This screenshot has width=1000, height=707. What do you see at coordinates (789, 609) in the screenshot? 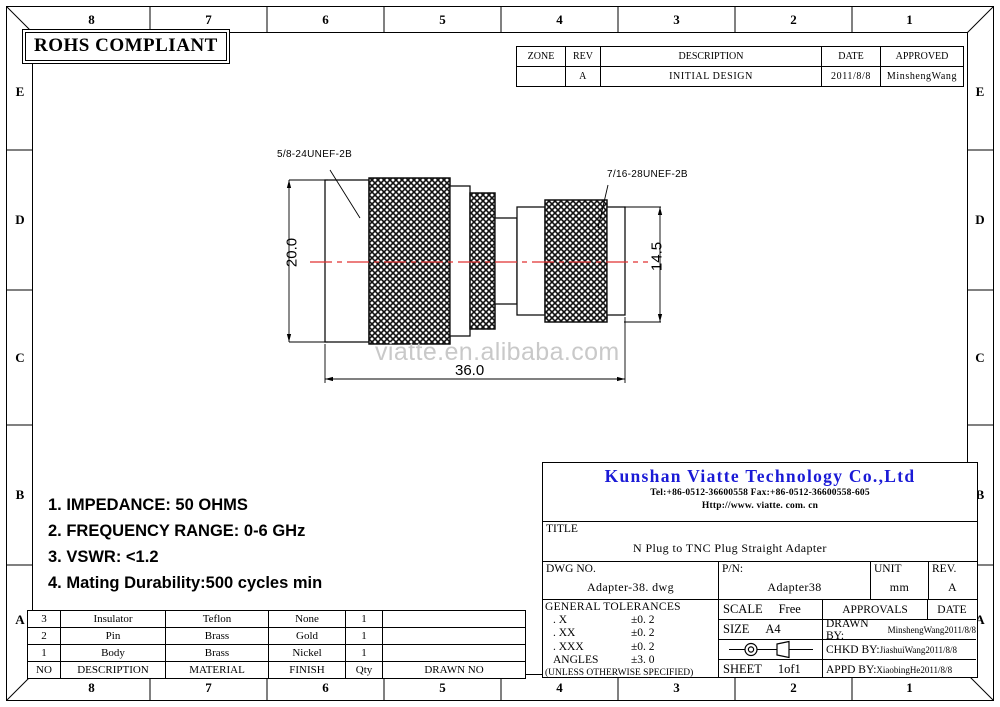
I see `scale-value: Free` at bounding box center [789, 609].